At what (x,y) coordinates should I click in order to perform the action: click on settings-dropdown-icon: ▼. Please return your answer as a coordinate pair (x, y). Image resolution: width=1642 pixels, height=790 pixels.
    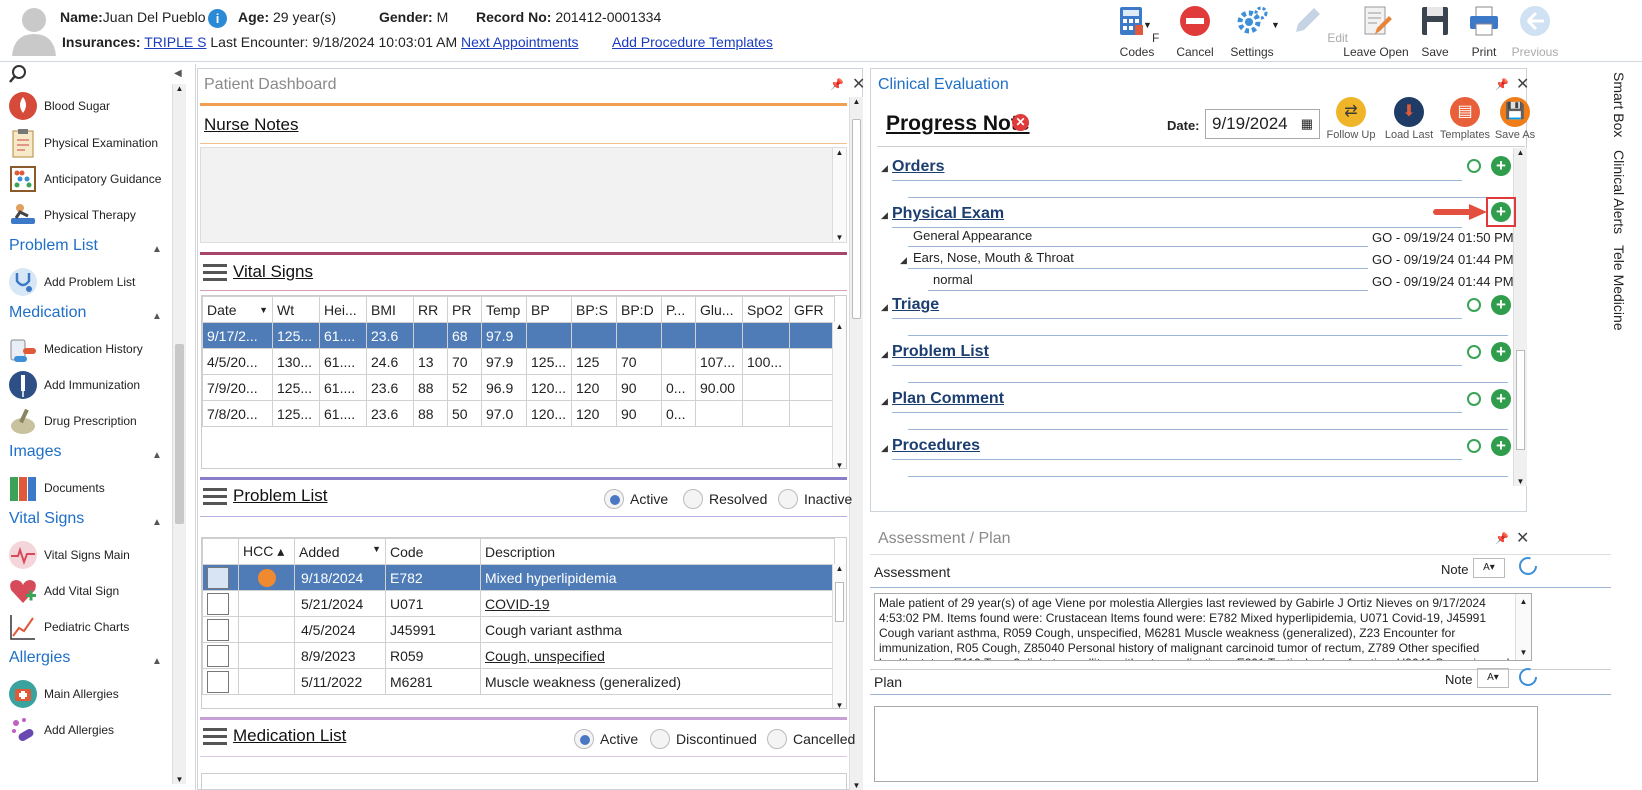
    Looking at the image, I should click on (1275, 25).